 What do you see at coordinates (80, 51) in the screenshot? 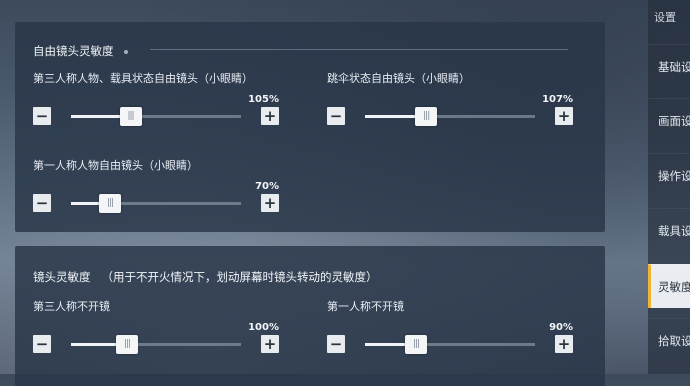
I see `free-camera-title: 自由镜头灵敏度` at bounding box center [80, 51].